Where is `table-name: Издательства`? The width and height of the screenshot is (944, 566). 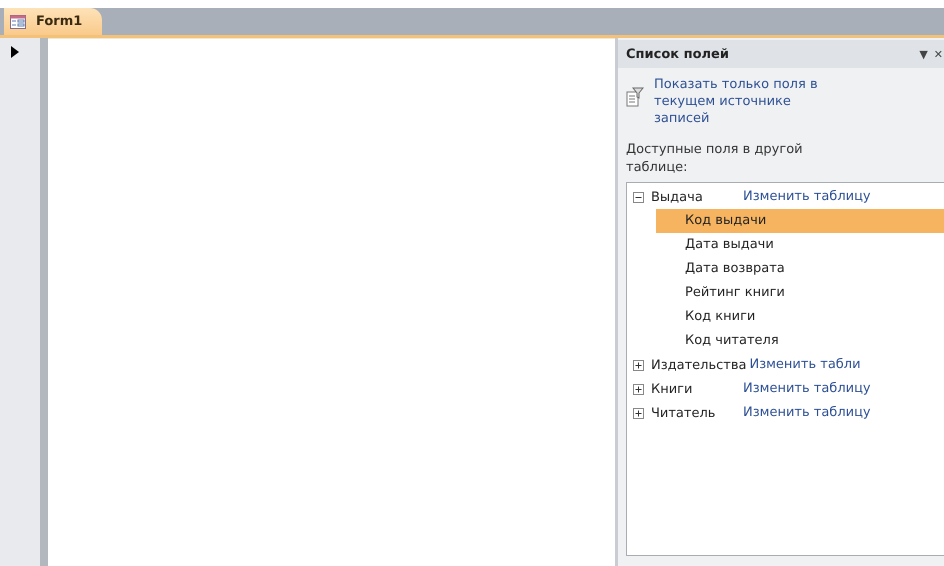 table-name: Издательства is located at coordinates (698, 365).